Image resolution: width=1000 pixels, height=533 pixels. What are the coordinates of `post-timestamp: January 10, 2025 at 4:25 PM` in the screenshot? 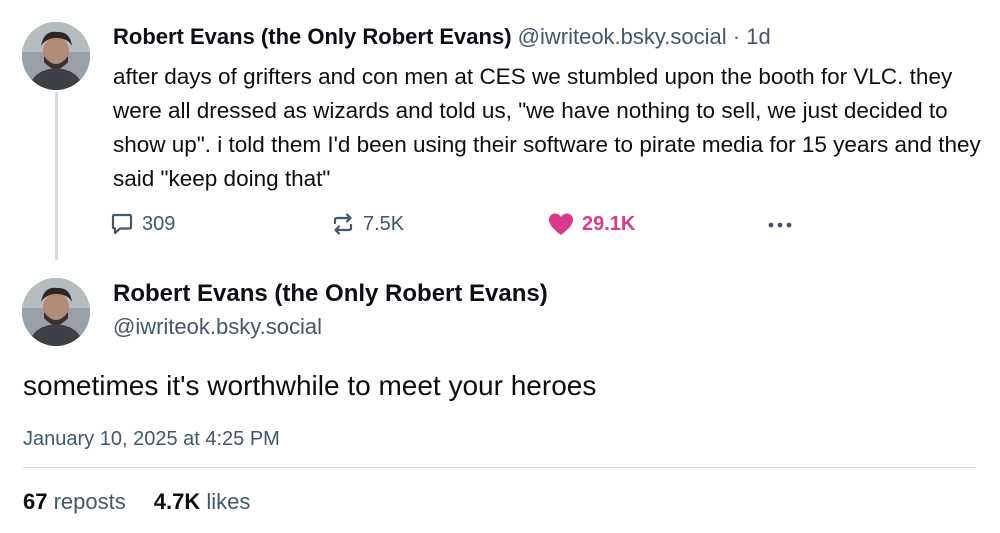 It's located at (151, 439).